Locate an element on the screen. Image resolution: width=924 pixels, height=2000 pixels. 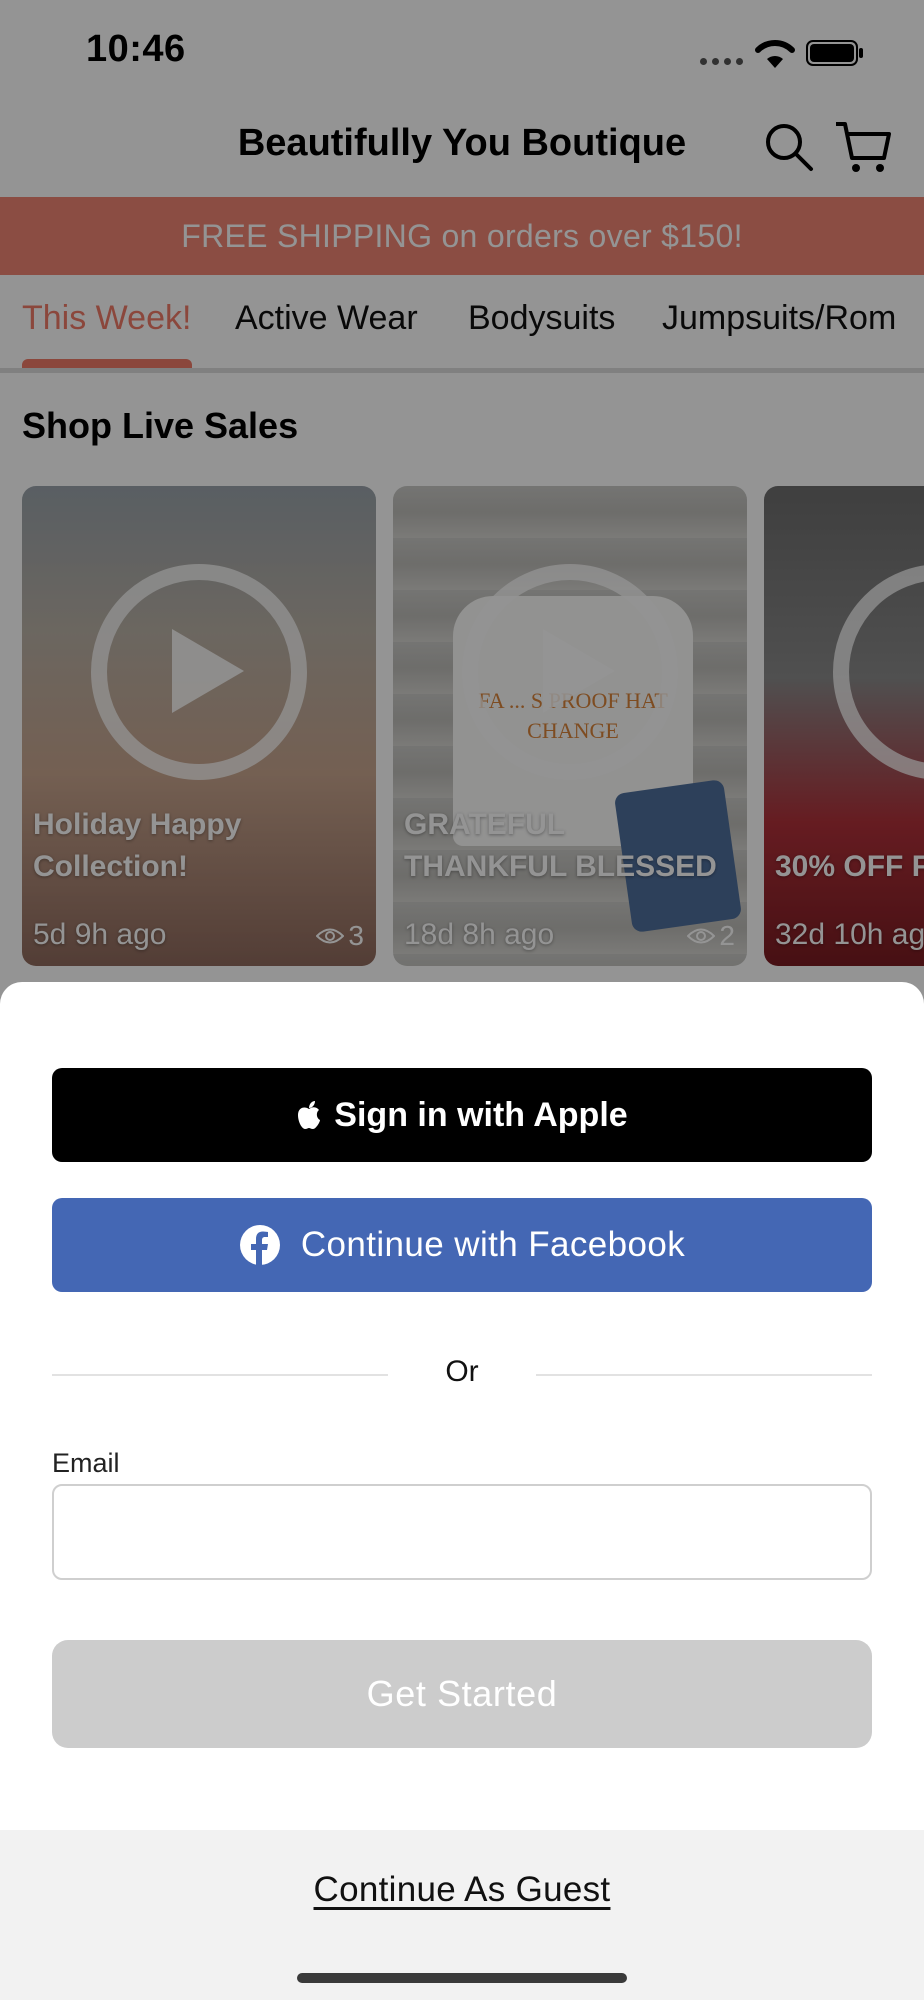
continue-as-guest-link: Continue As Guest is located at coordinates (462, 1890).